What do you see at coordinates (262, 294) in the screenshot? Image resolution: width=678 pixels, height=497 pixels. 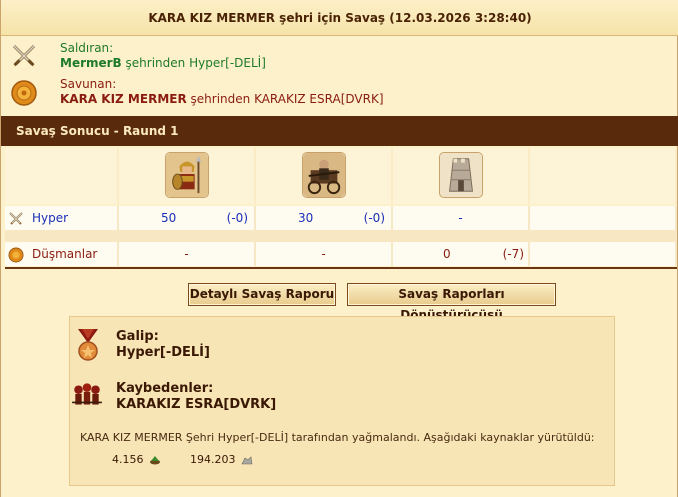 I see `detailed-report-button: Detaylı Savaş Raporu` at bounding box center [262, 294].